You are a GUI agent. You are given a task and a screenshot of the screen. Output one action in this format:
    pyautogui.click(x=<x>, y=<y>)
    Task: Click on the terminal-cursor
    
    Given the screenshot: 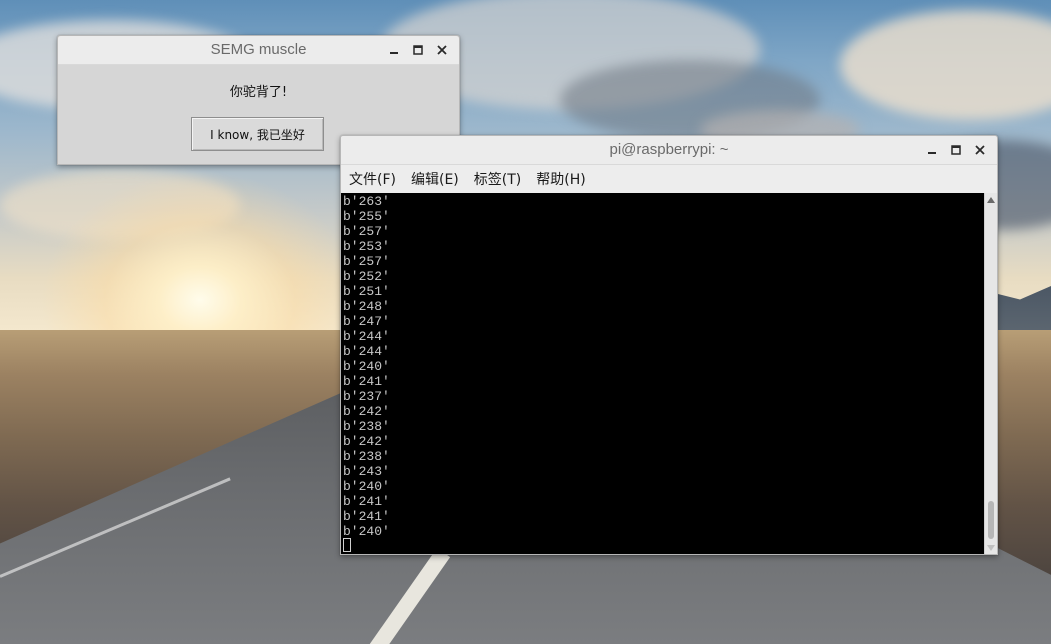 What is the action you would take?
    pyautogui.click(x=347, y=545)
    